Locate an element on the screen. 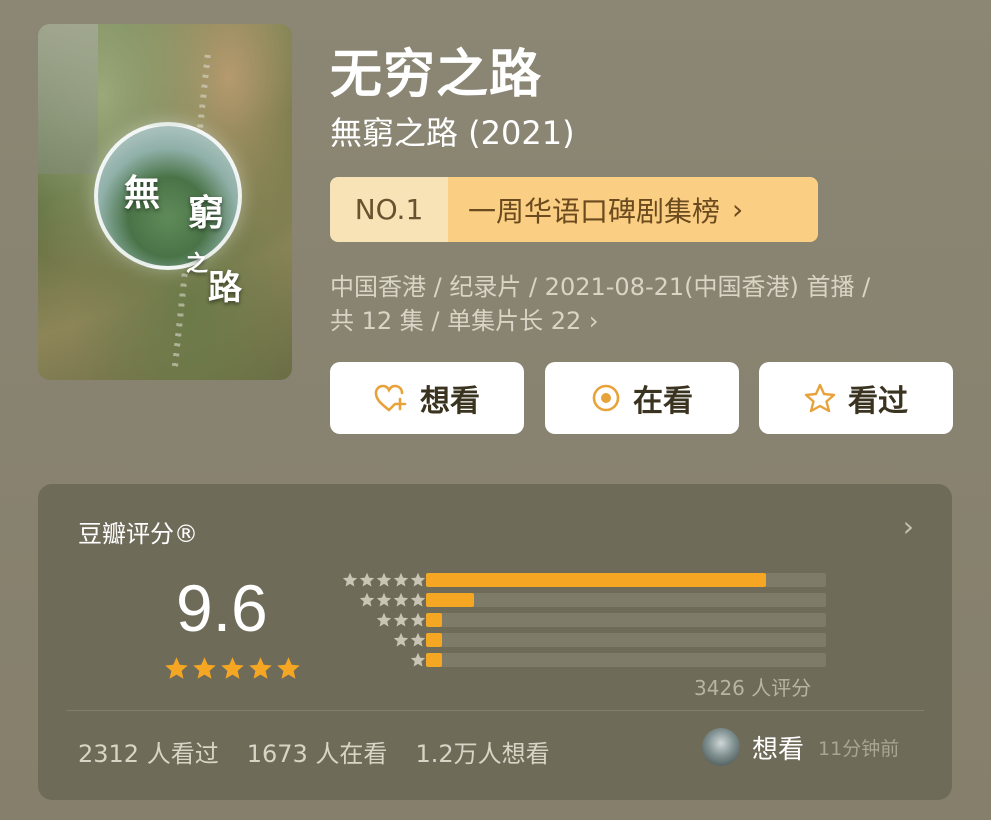 The width and height of the screenshot is (991, 820). rating-score: 9.6 is located at coordinates (222, 608).